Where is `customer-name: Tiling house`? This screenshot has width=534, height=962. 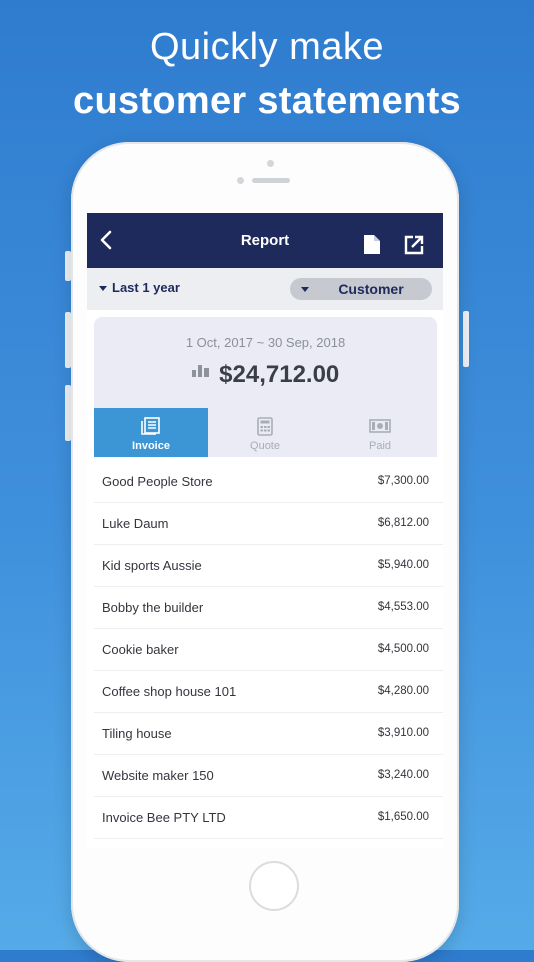
customer-name: Tiling house is located at coordinates (137, 733).